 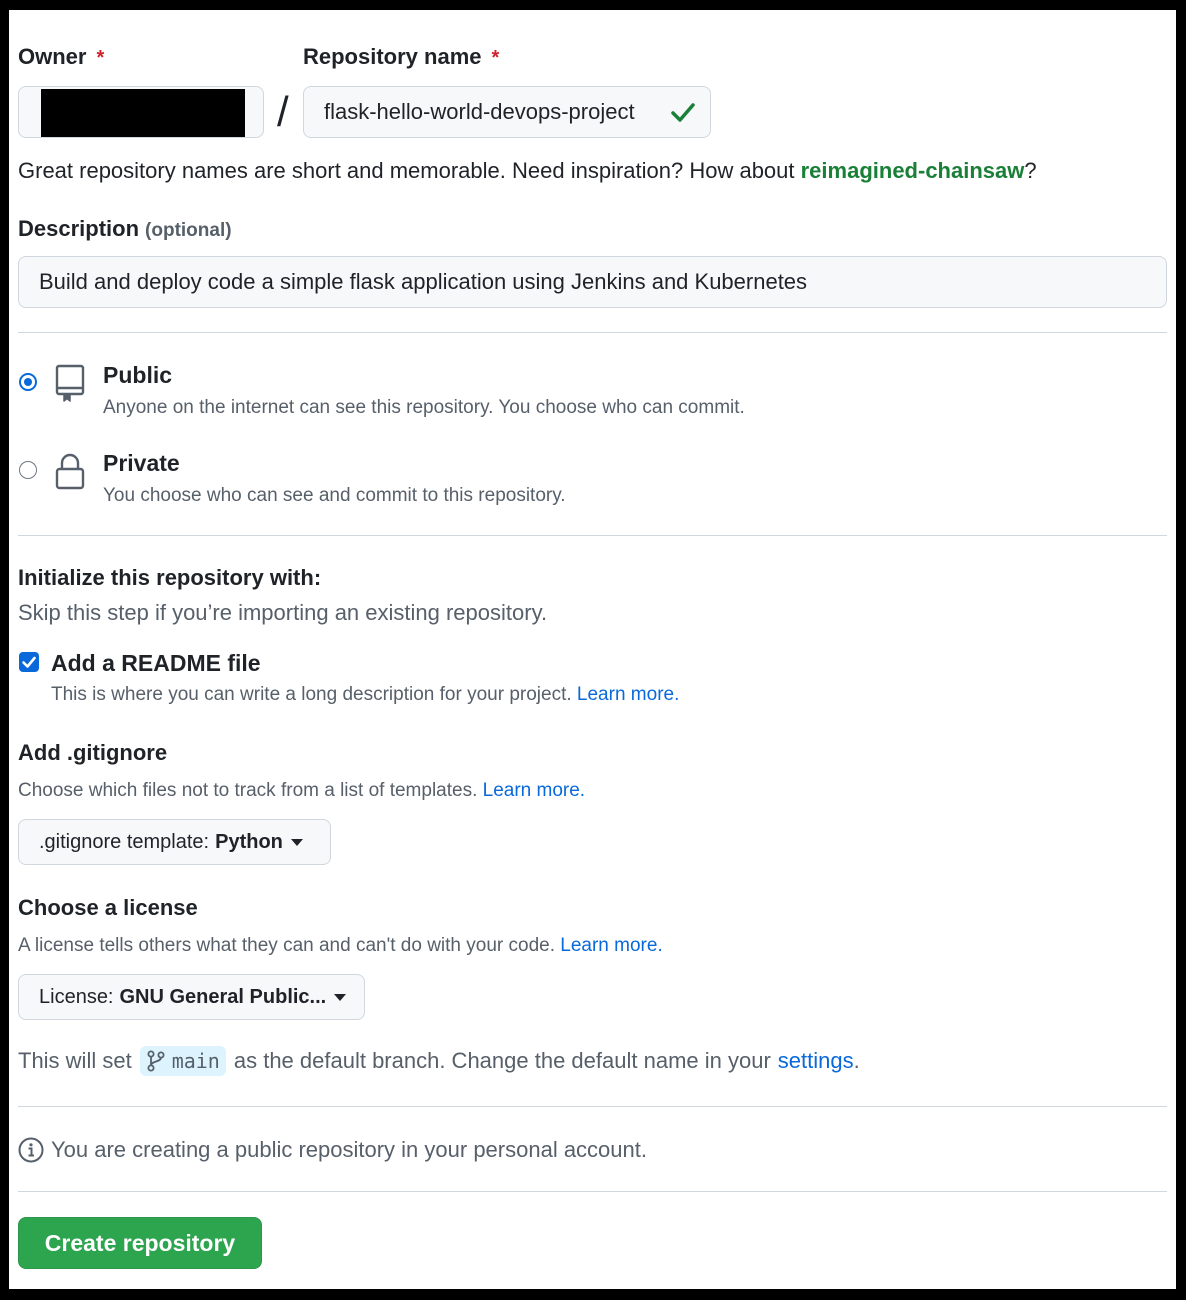 What do you see at coordinates (816, 1061) in the screenshot?
I see `settings-link: settings` at bounding box center [816, 1061].